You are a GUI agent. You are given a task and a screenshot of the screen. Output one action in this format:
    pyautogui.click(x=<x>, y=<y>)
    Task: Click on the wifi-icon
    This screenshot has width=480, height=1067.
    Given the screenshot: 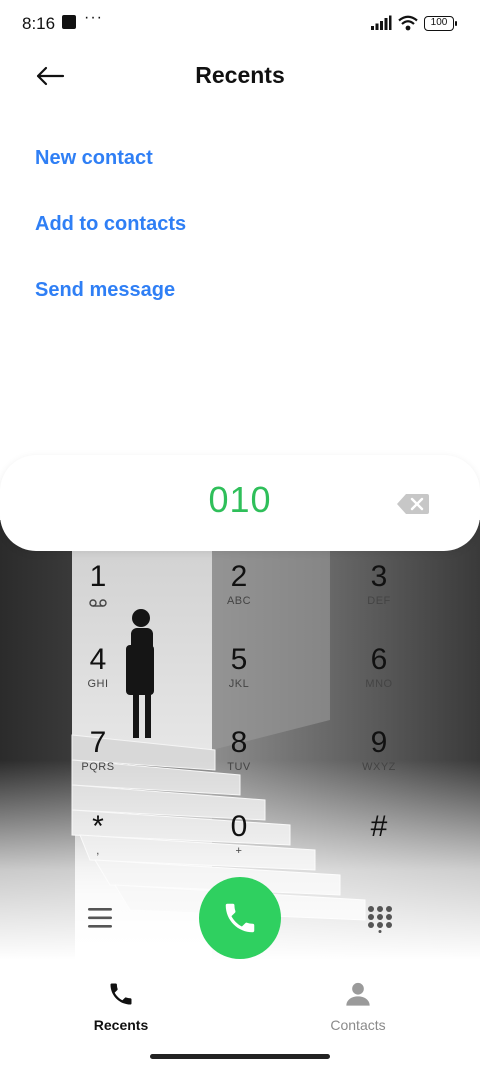 What is the action you would take?
    pyautogui.click(x=408, y=23)
    